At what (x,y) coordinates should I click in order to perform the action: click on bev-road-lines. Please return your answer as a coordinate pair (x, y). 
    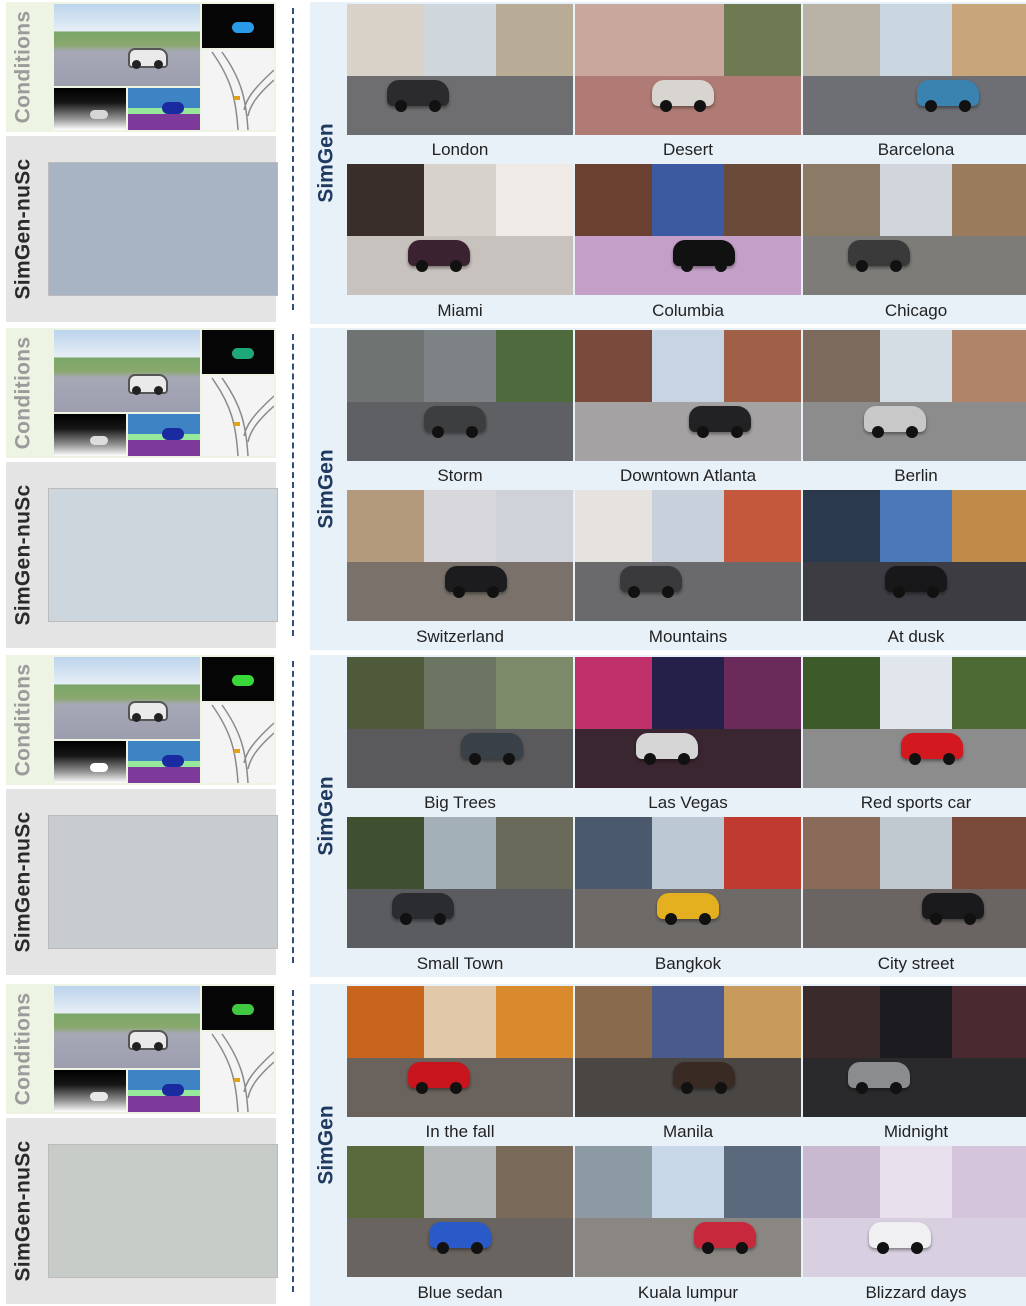
    Looking at the image, I should click on (242, 743).